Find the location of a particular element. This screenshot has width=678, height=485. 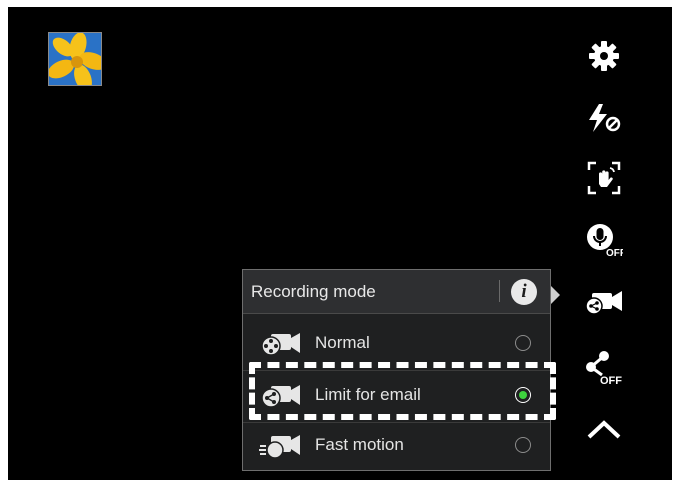

gallery-thumbnail is located at coordinates (75, 59).